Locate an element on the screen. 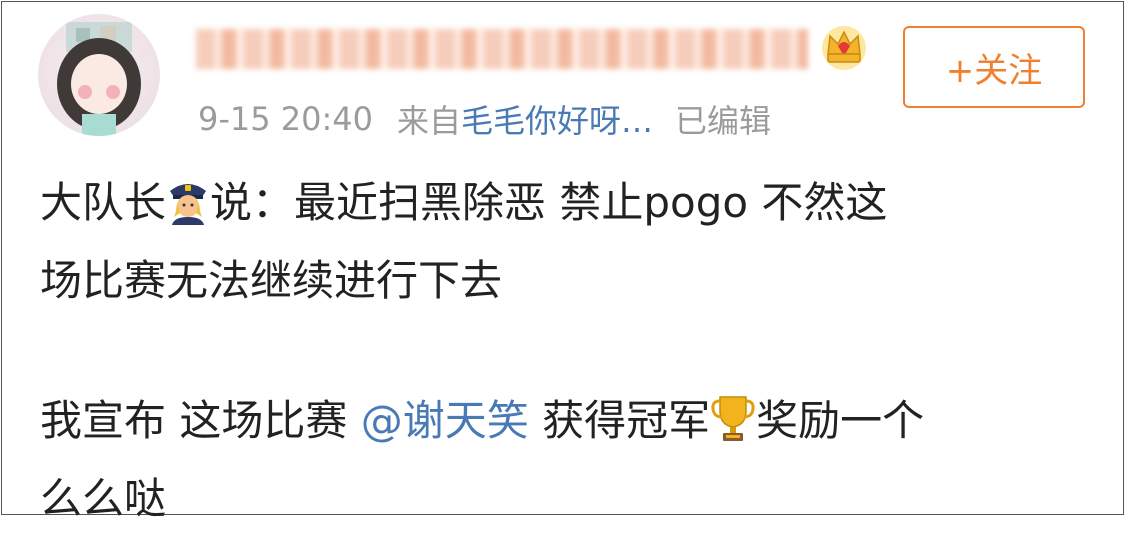 The width and height of the screenshot is (1125, 534). police-officer-emoji is located at coordinates (188, 211).